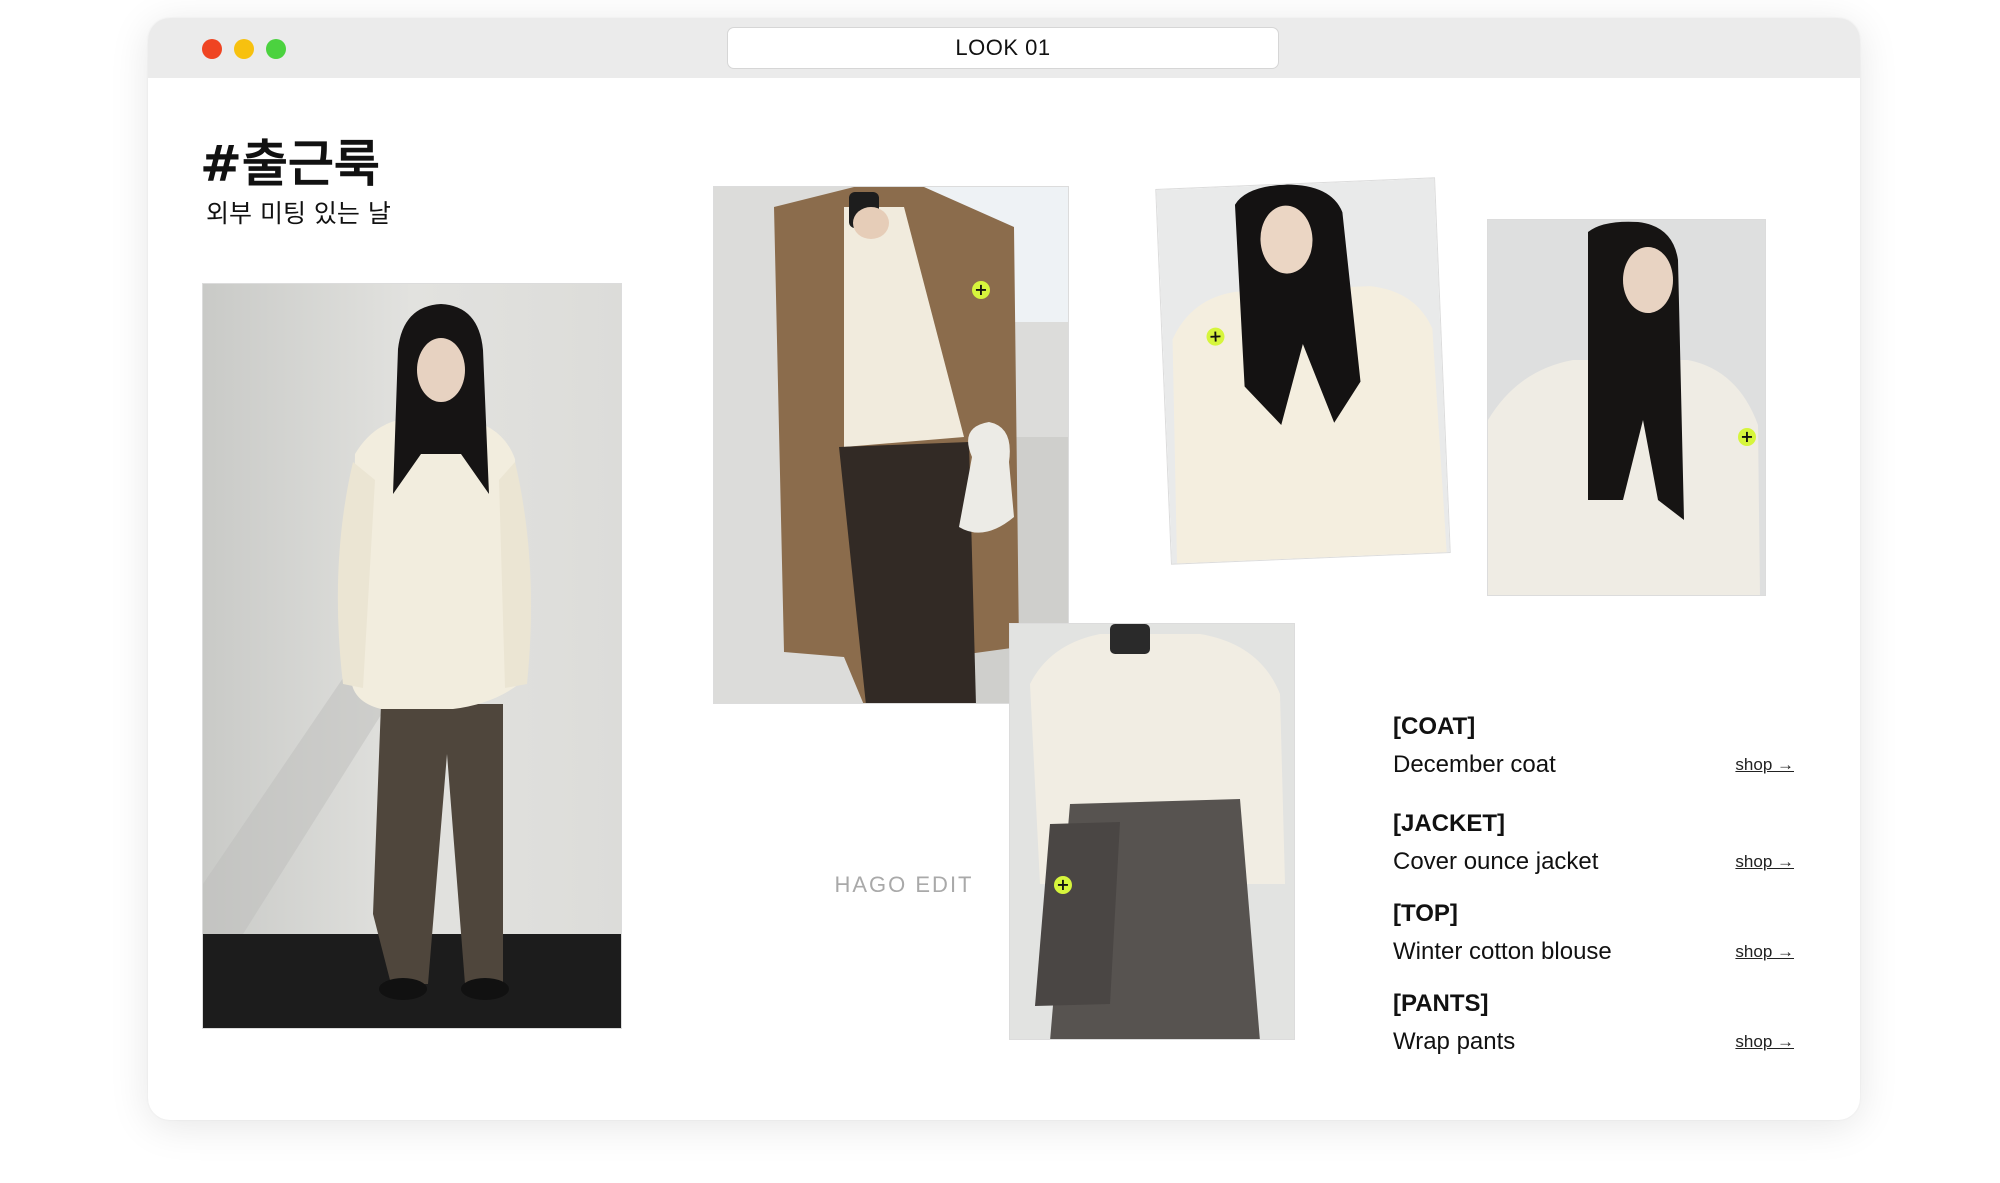  I want to click on product-category: [COAT], so click(1434, 726).